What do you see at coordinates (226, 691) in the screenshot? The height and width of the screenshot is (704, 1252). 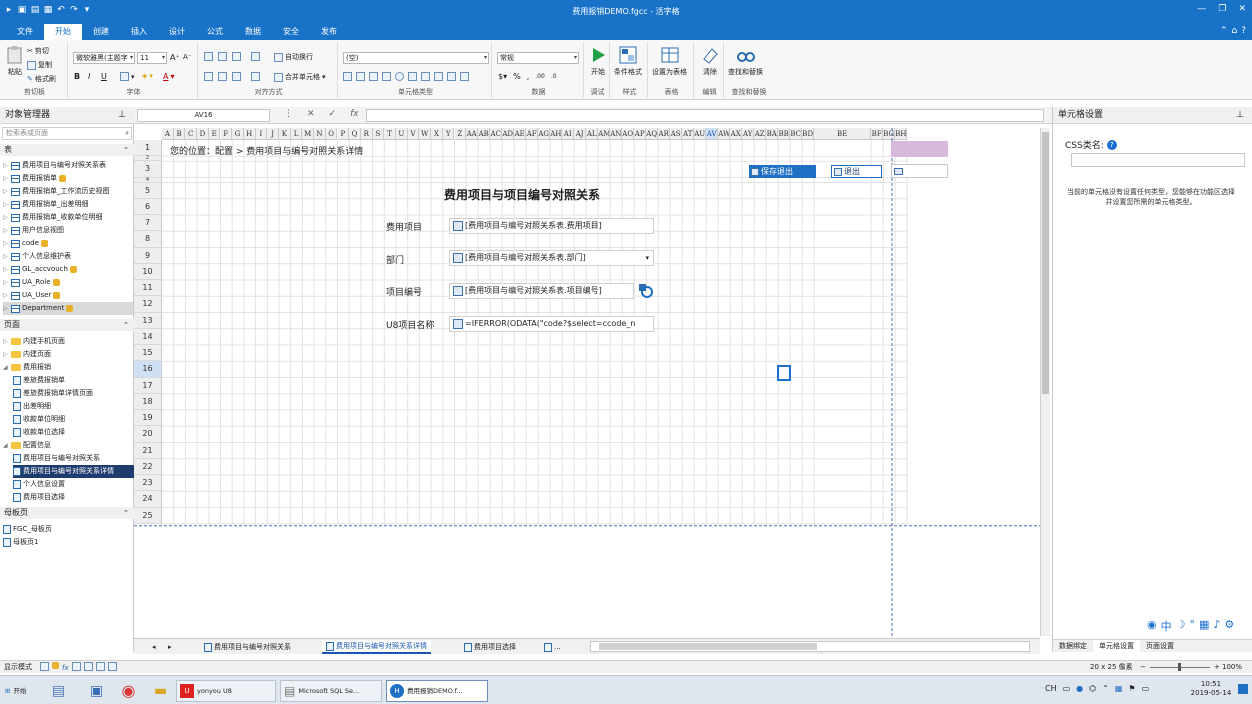 I see `taskbar-app: Uyonyou U8` at bounding box center [226, 691].